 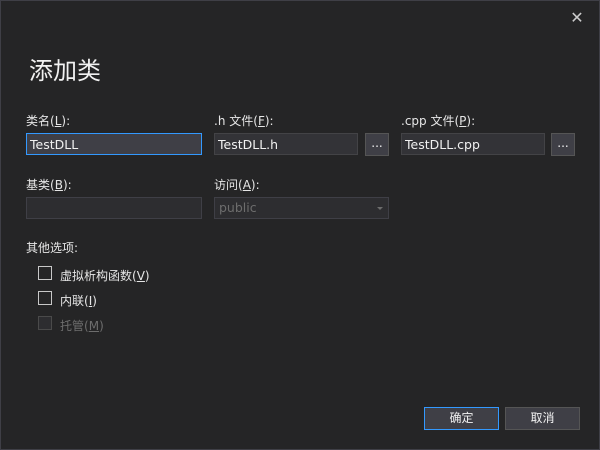 What do you see at coordinates (78, 300) in the screenshot?
I see `inline-label: 内联(I)` at bounding box center [78, 300].